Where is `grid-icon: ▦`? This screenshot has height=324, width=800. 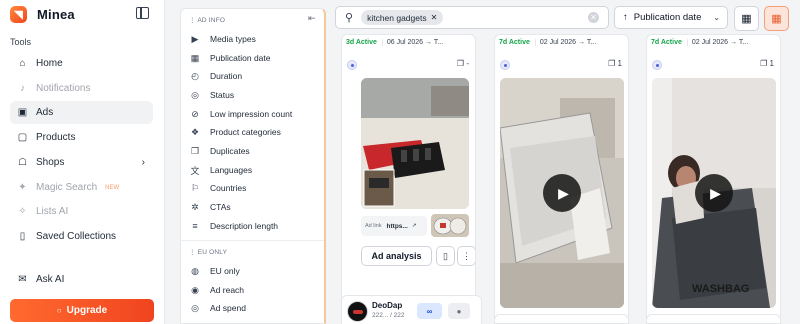 grid-icon: ▦ is located at coordinates (746, 19).